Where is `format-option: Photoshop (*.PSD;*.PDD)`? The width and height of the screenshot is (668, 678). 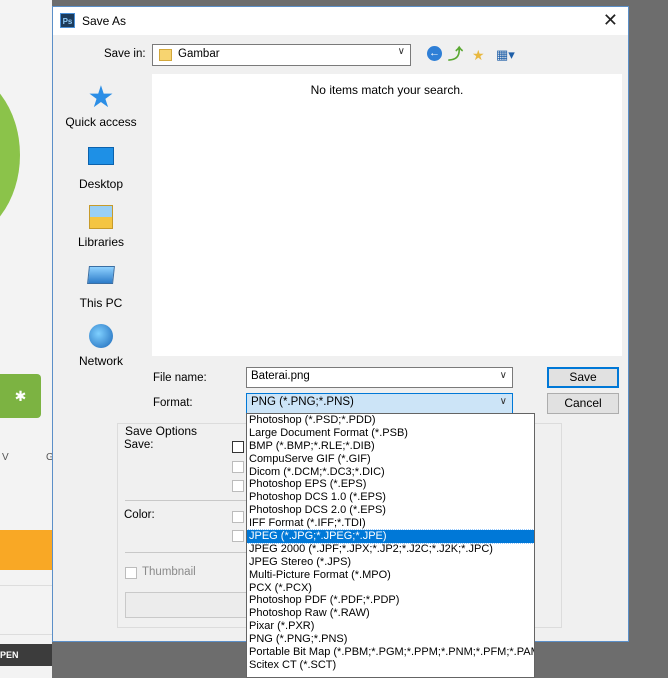 format-option: Photoshop (*.PSD;*.PDD) is located at coordinates (390, 420).